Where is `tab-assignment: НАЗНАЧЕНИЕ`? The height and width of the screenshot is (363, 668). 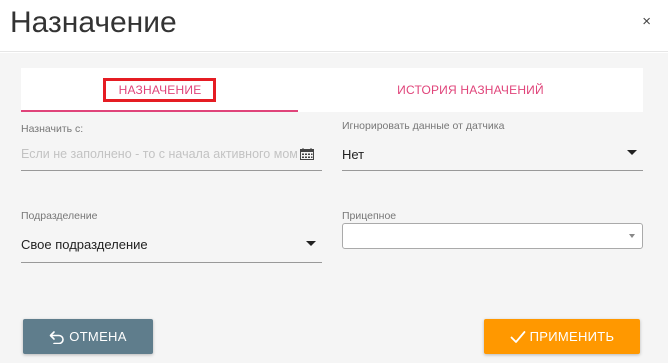 tab-assignment: НАЗНАЧЕНИЕ is located at coordinates (159, 90).